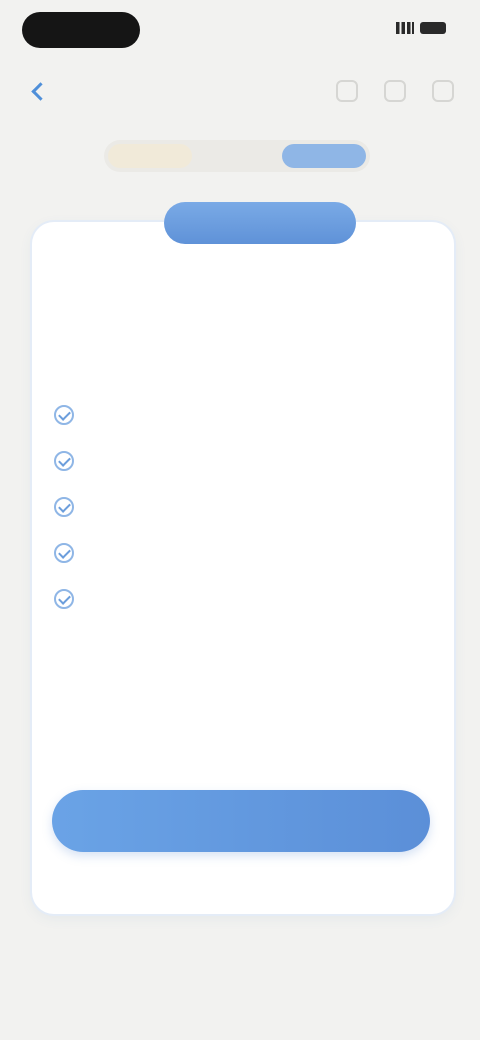 The height and width of the screenshot is (1040, 480). I want to click on header-actions, so click(395, 91).